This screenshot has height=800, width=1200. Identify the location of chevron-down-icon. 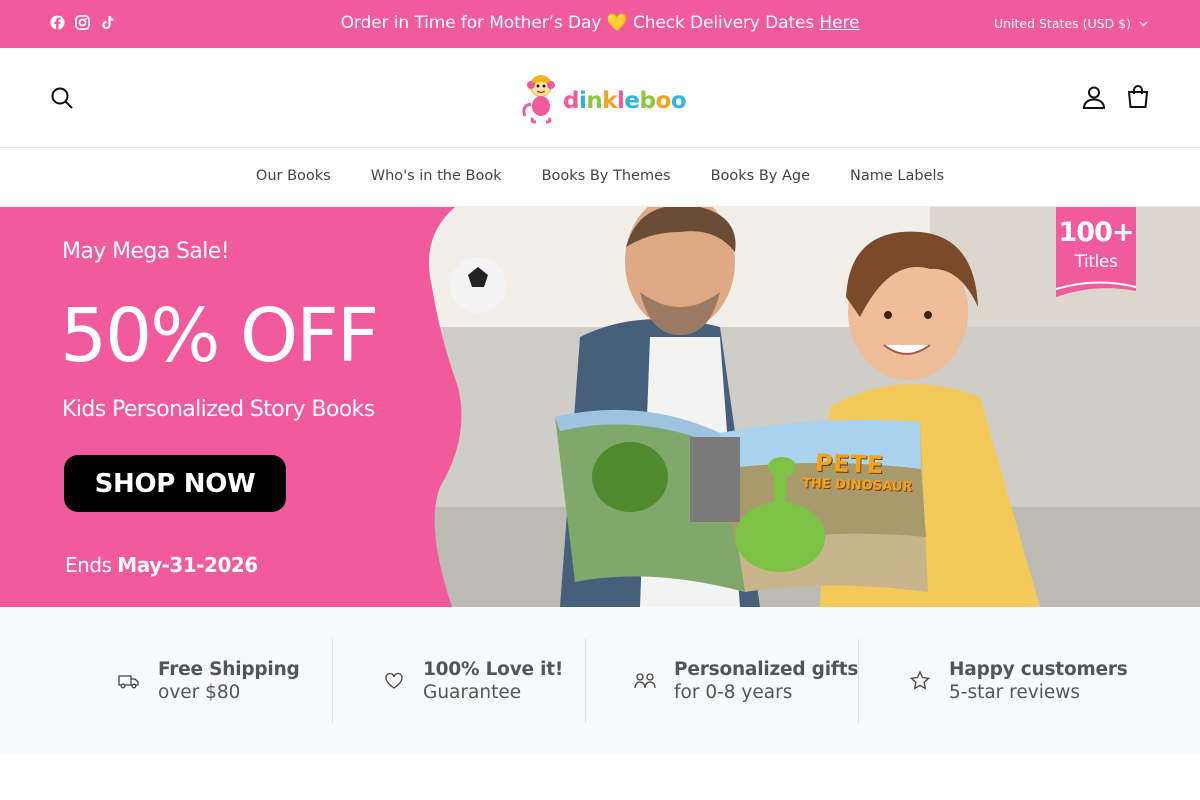
(1143, 23).